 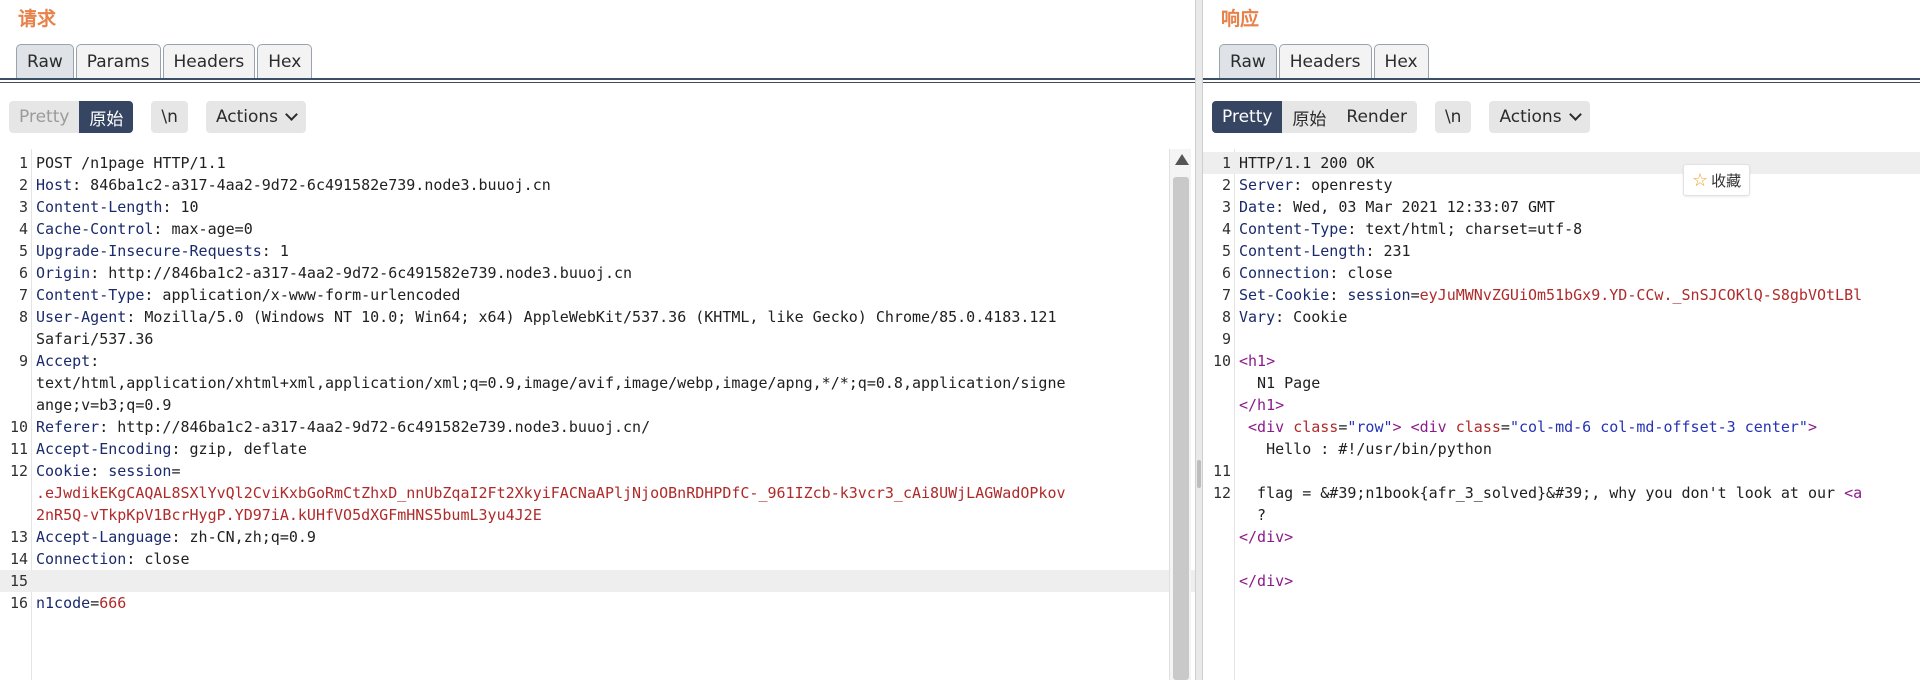 What do you see at coordinates (180, 207) in the screenshot?
I see `code-token: : 10` at bounding box center [180, 207].